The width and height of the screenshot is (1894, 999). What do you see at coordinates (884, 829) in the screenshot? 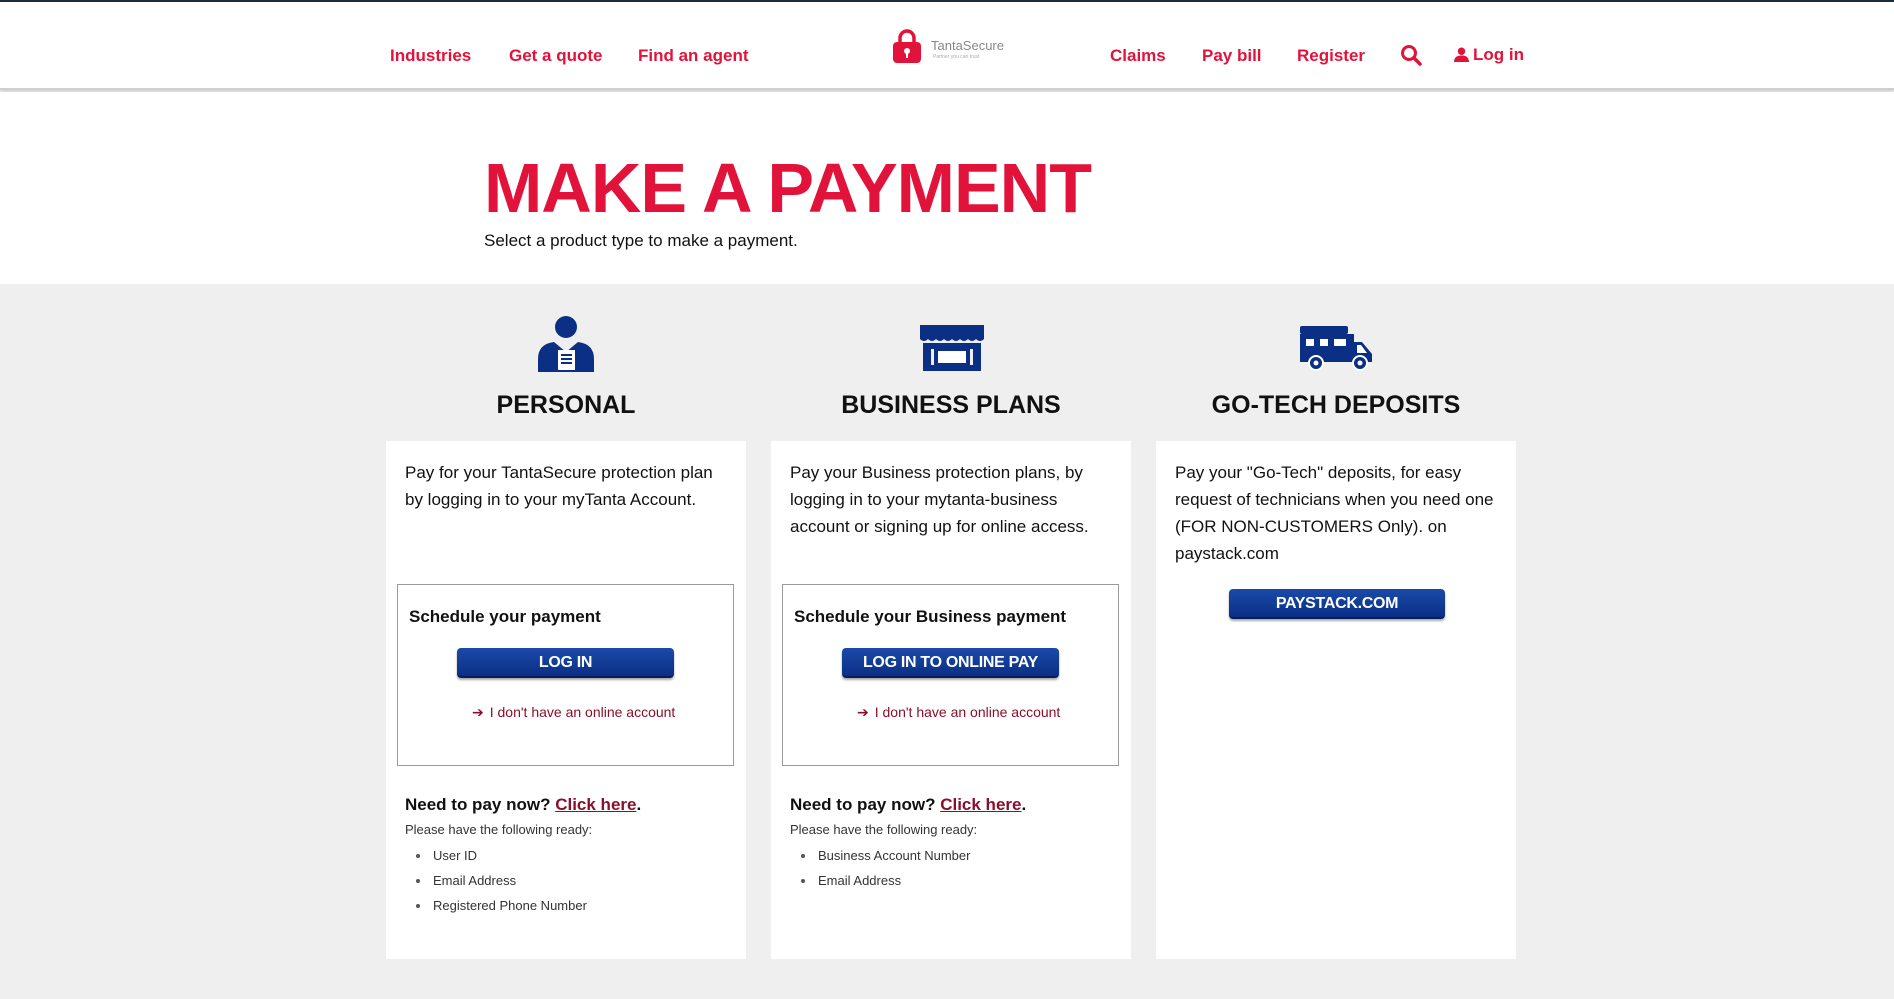
I see `business-ready-note: Please have the following ready:` at bounding box center [884, 829].